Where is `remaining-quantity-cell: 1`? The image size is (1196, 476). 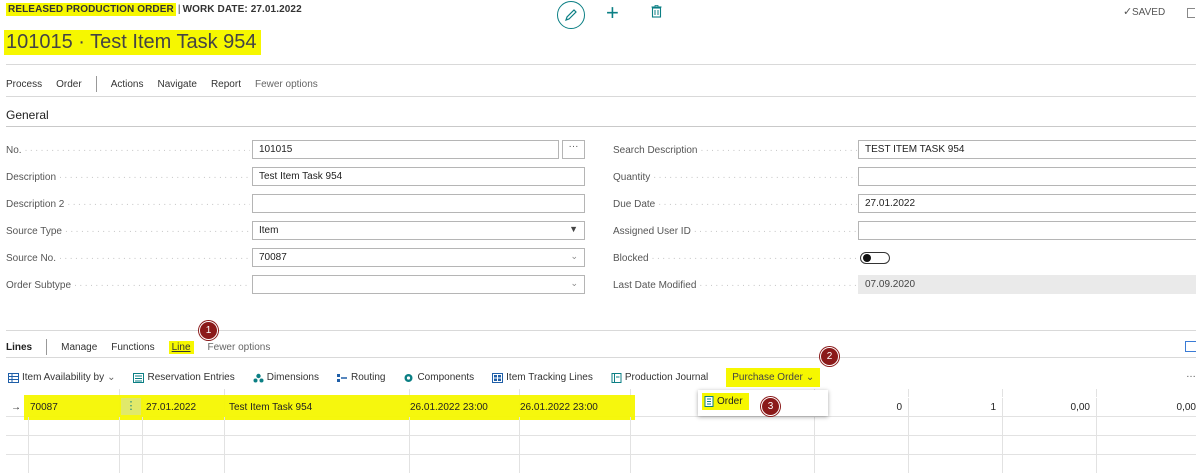 remaining-quantity-cell: 1 is located at coordinates (978, 407).